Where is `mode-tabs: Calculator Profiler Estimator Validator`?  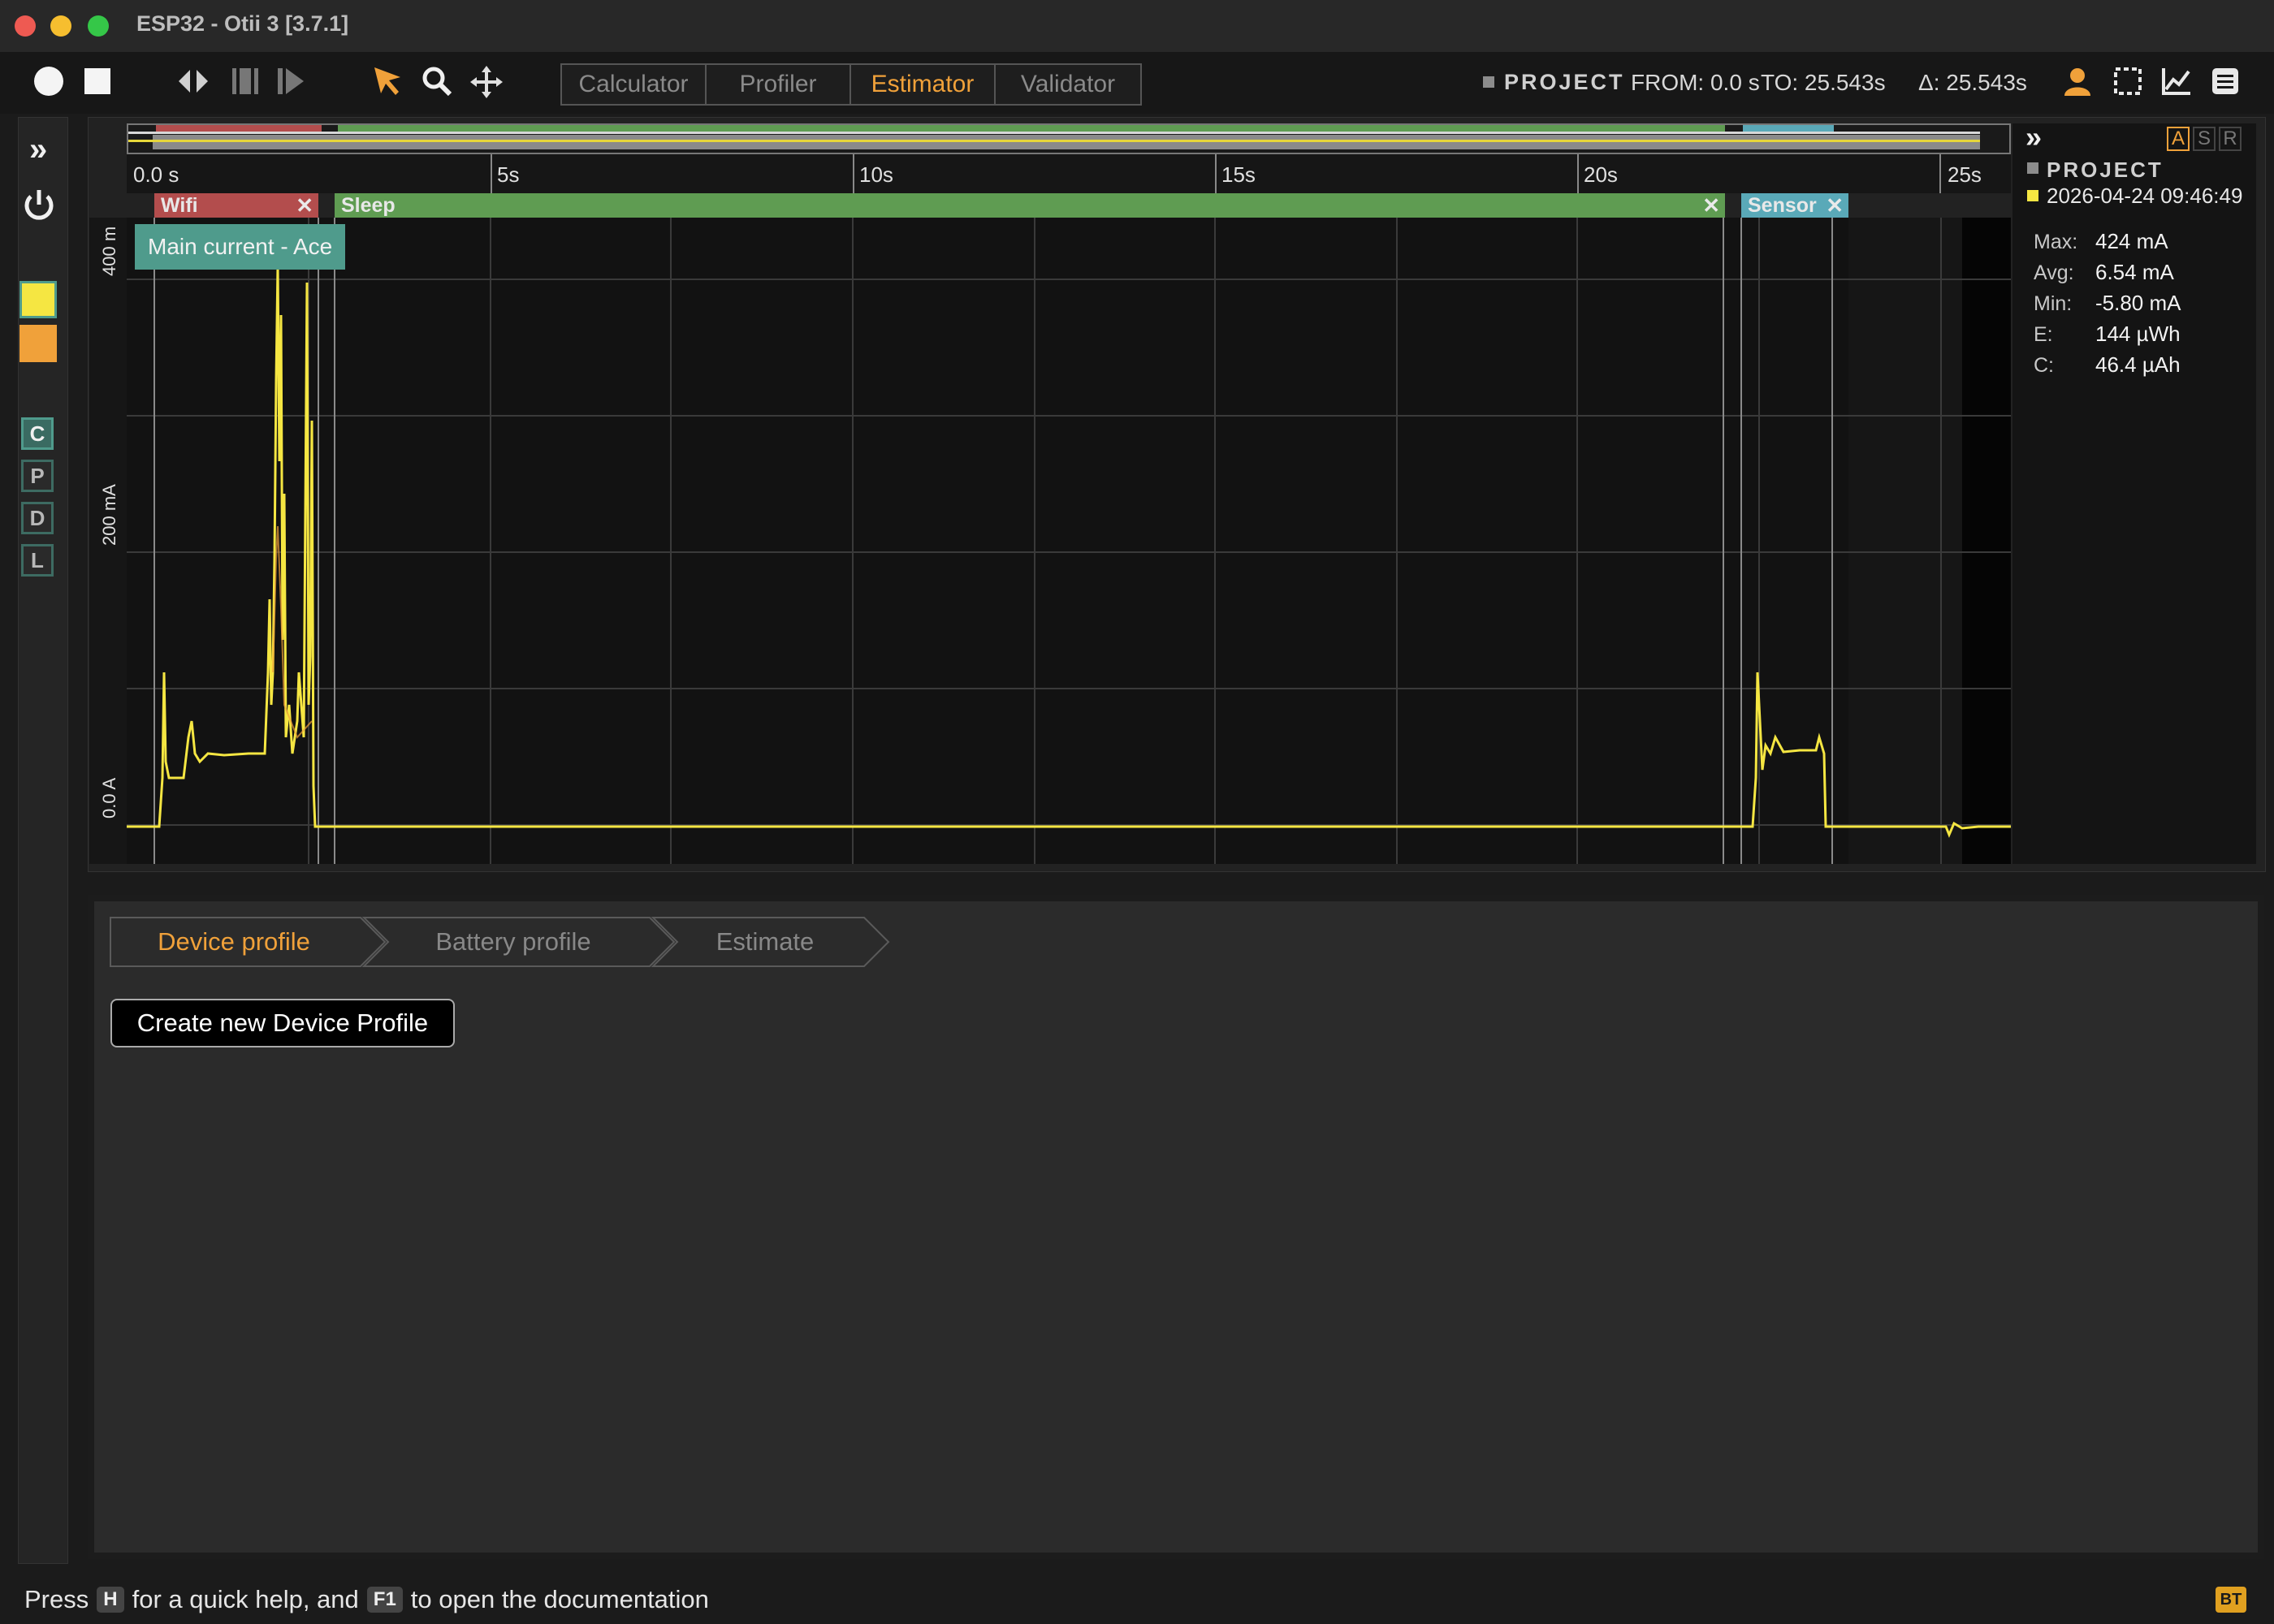
mode-tabs: Calculator Profiler Estimator Validator is located at coordinates (851, 85).